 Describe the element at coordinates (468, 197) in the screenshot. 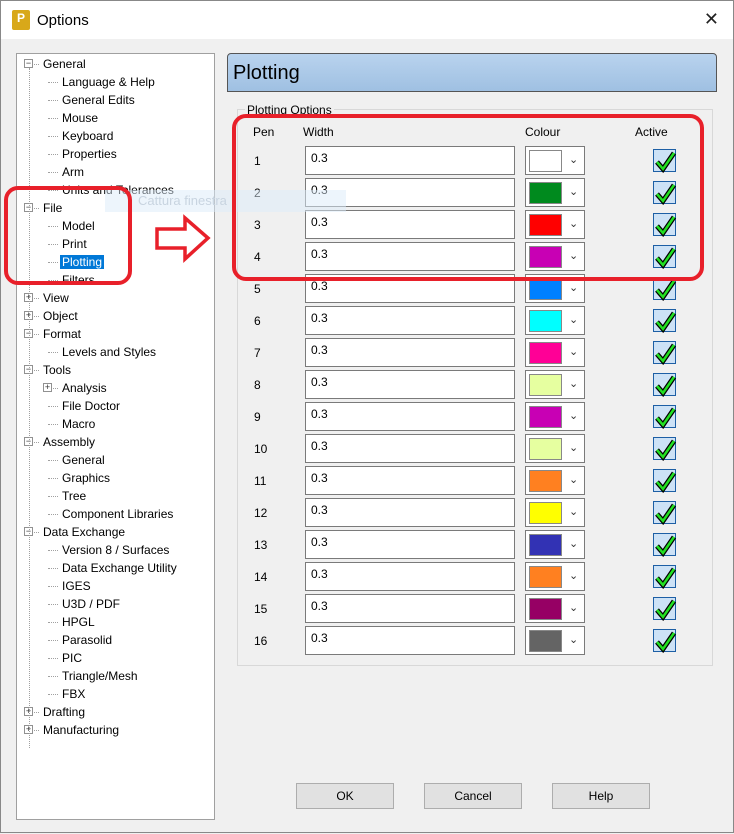

I see `annotation-box-table` at that location.